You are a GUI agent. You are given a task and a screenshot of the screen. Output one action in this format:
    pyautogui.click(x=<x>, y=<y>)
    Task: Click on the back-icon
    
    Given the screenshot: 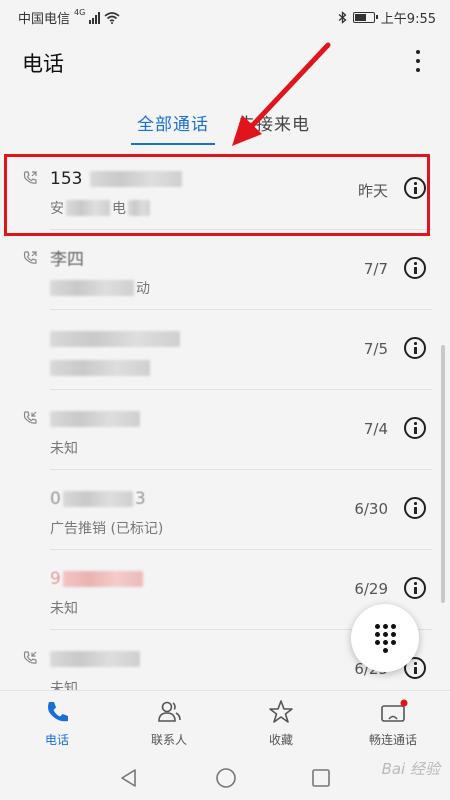 What is the action you would take?
    pyautogui.click(x=129, y=778)
    